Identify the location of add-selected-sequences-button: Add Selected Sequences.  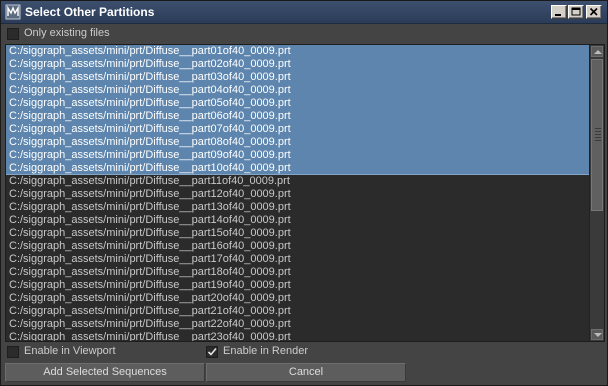
(105, 372).